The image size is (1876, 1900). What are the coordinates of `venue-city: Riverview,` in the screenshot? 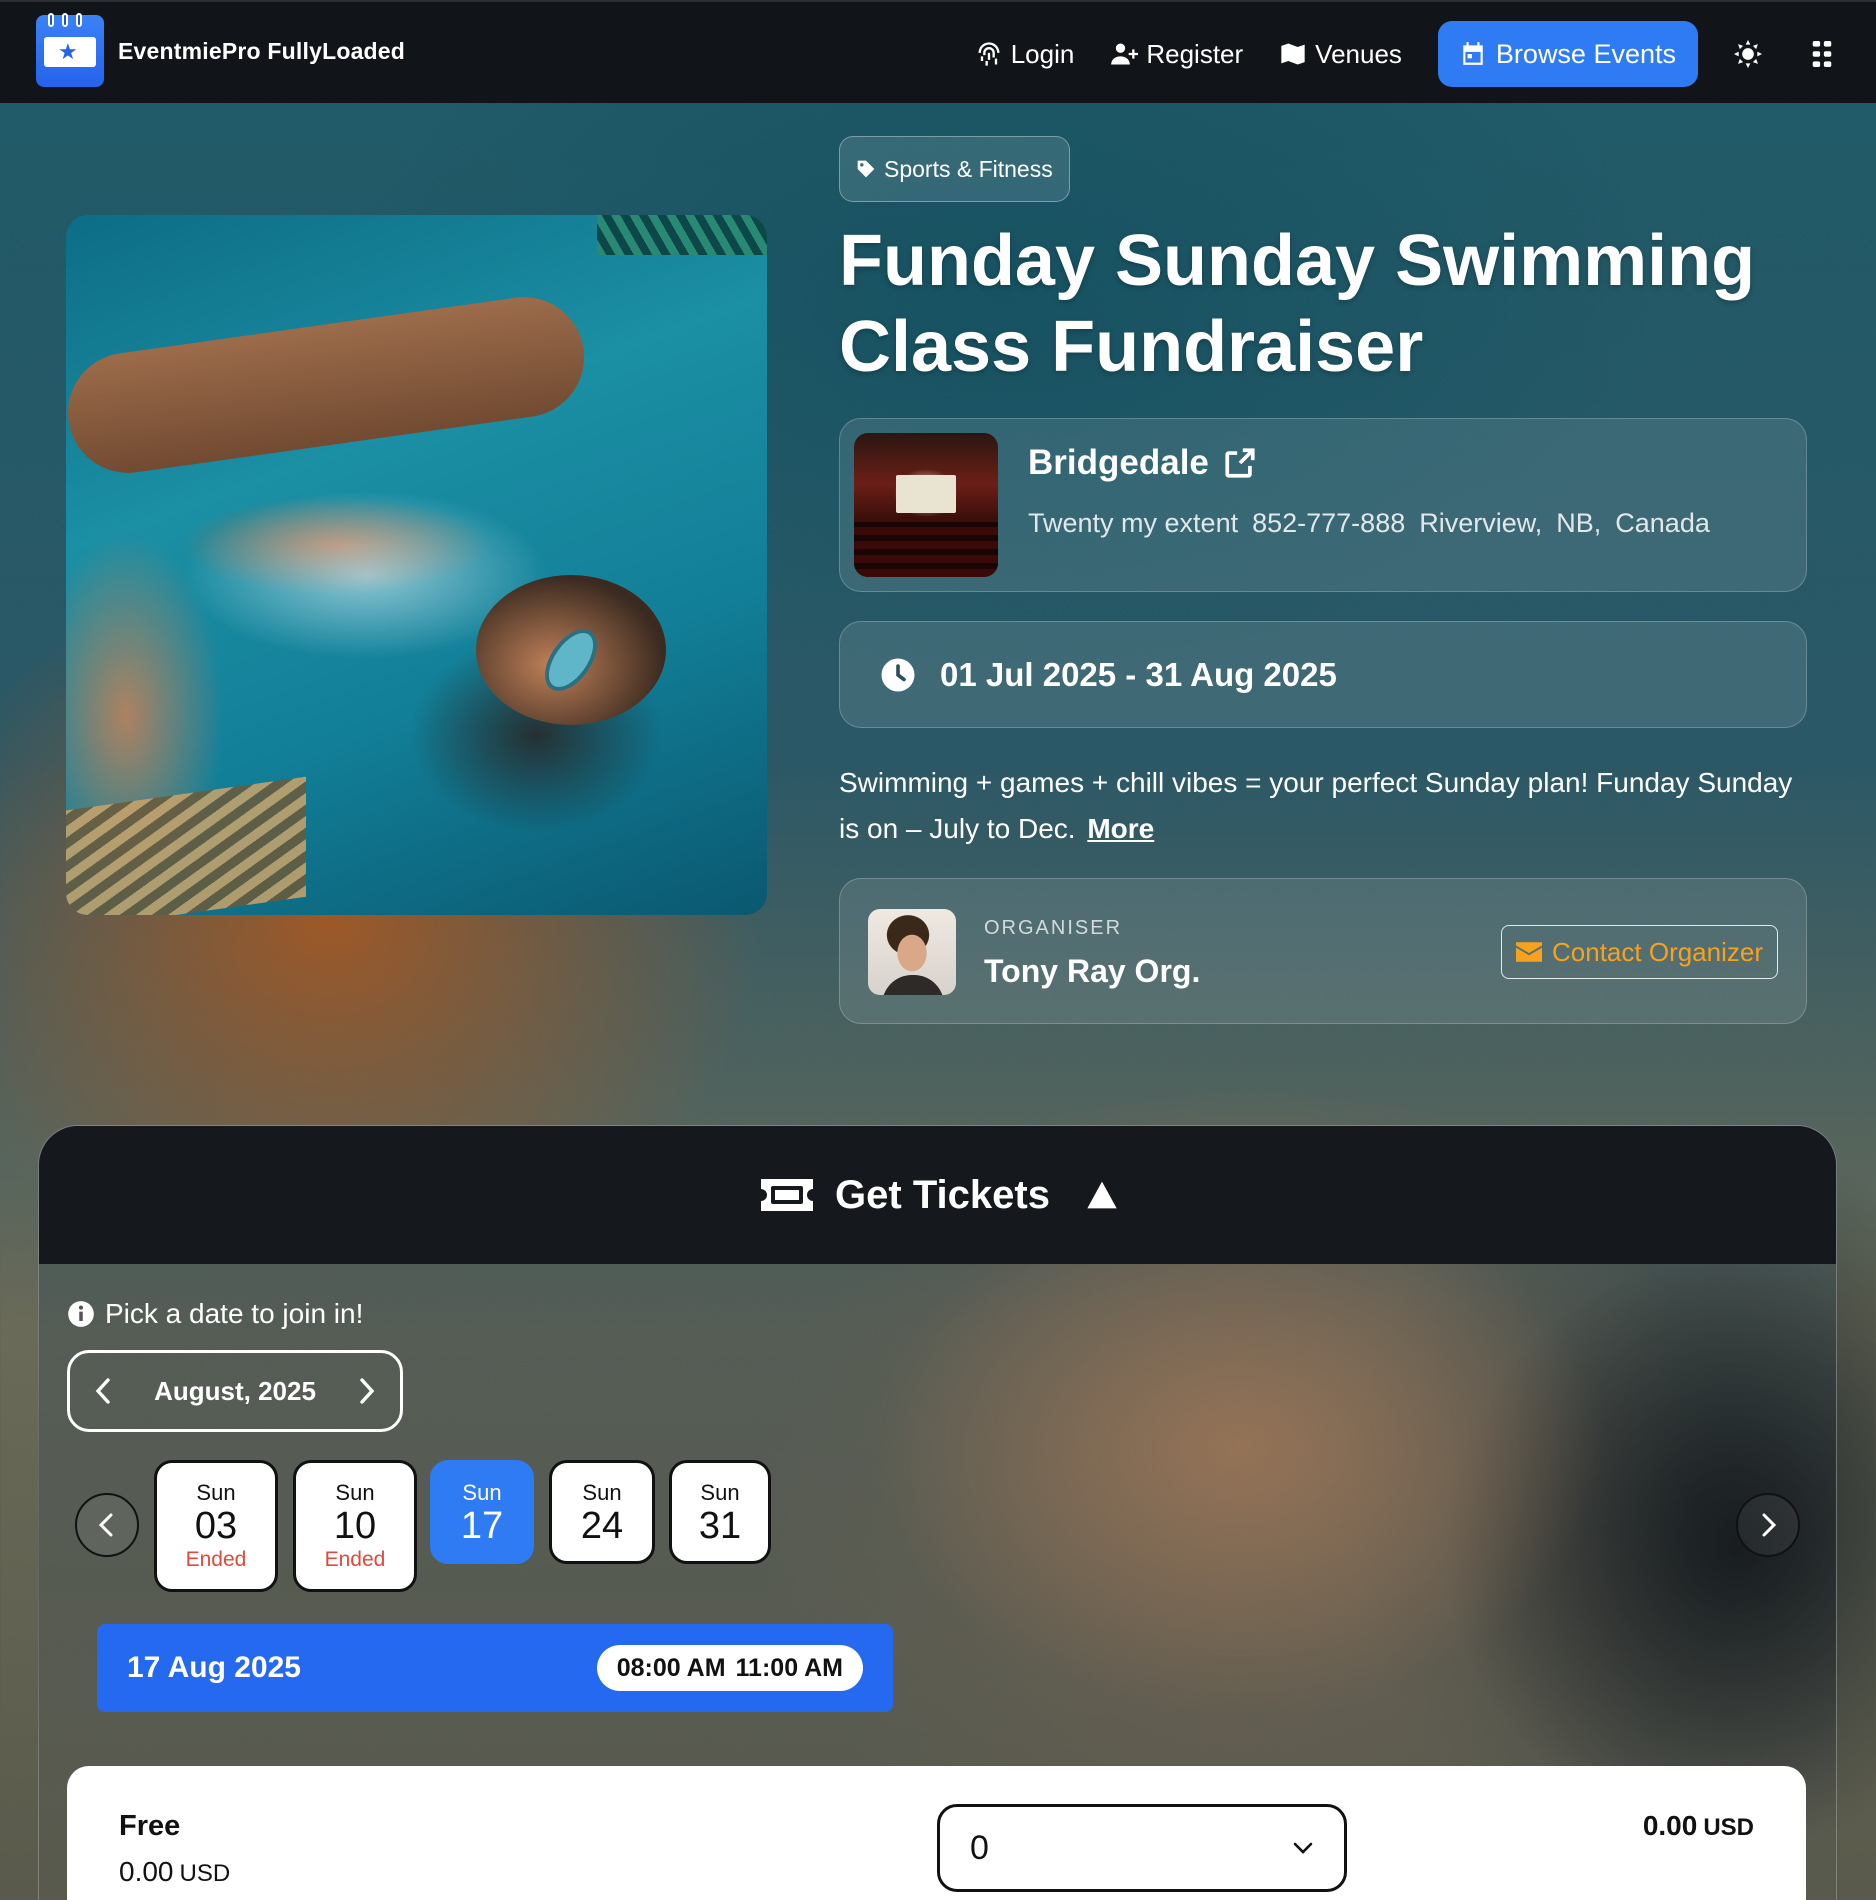 It's located at (1481, 523).